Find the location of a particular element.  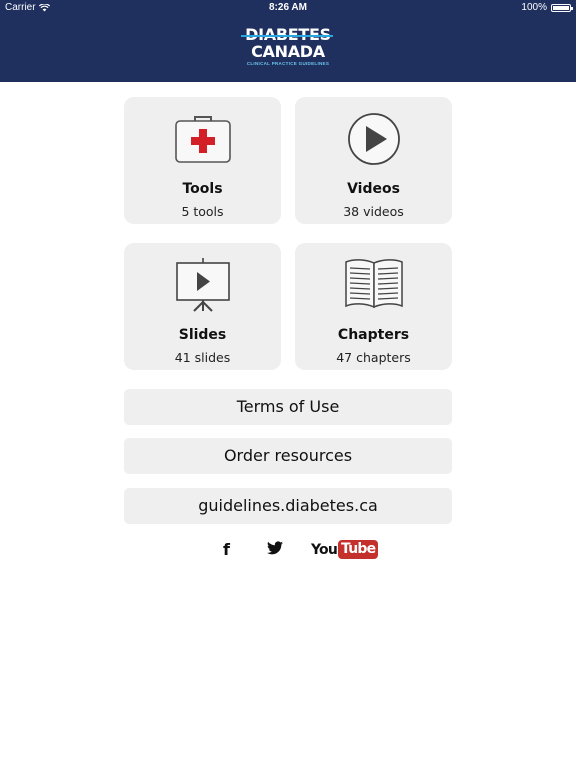

twitter-icon is located at coordinates (275, 548).